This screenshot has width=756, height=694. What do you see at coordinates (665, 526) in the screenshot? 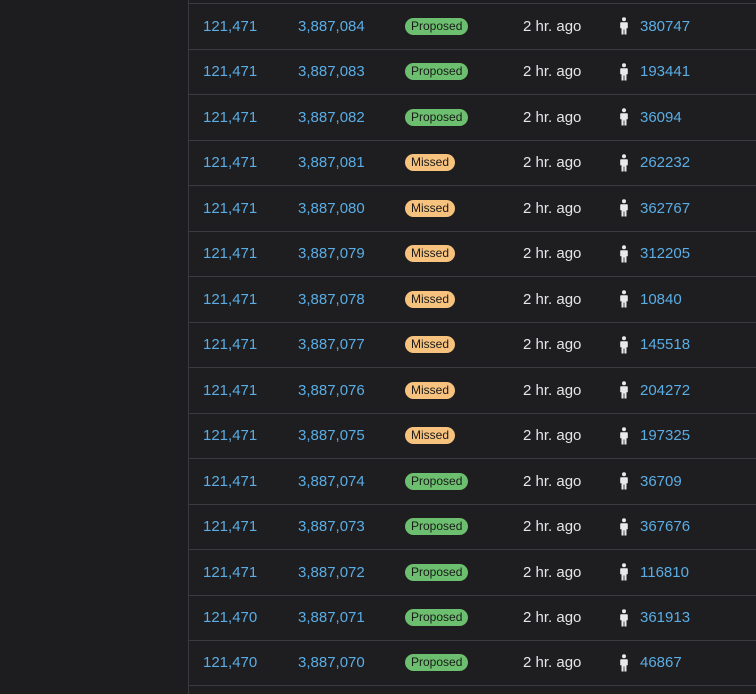
I see `proposer-link: 367676` at bounding box center [665, 526].